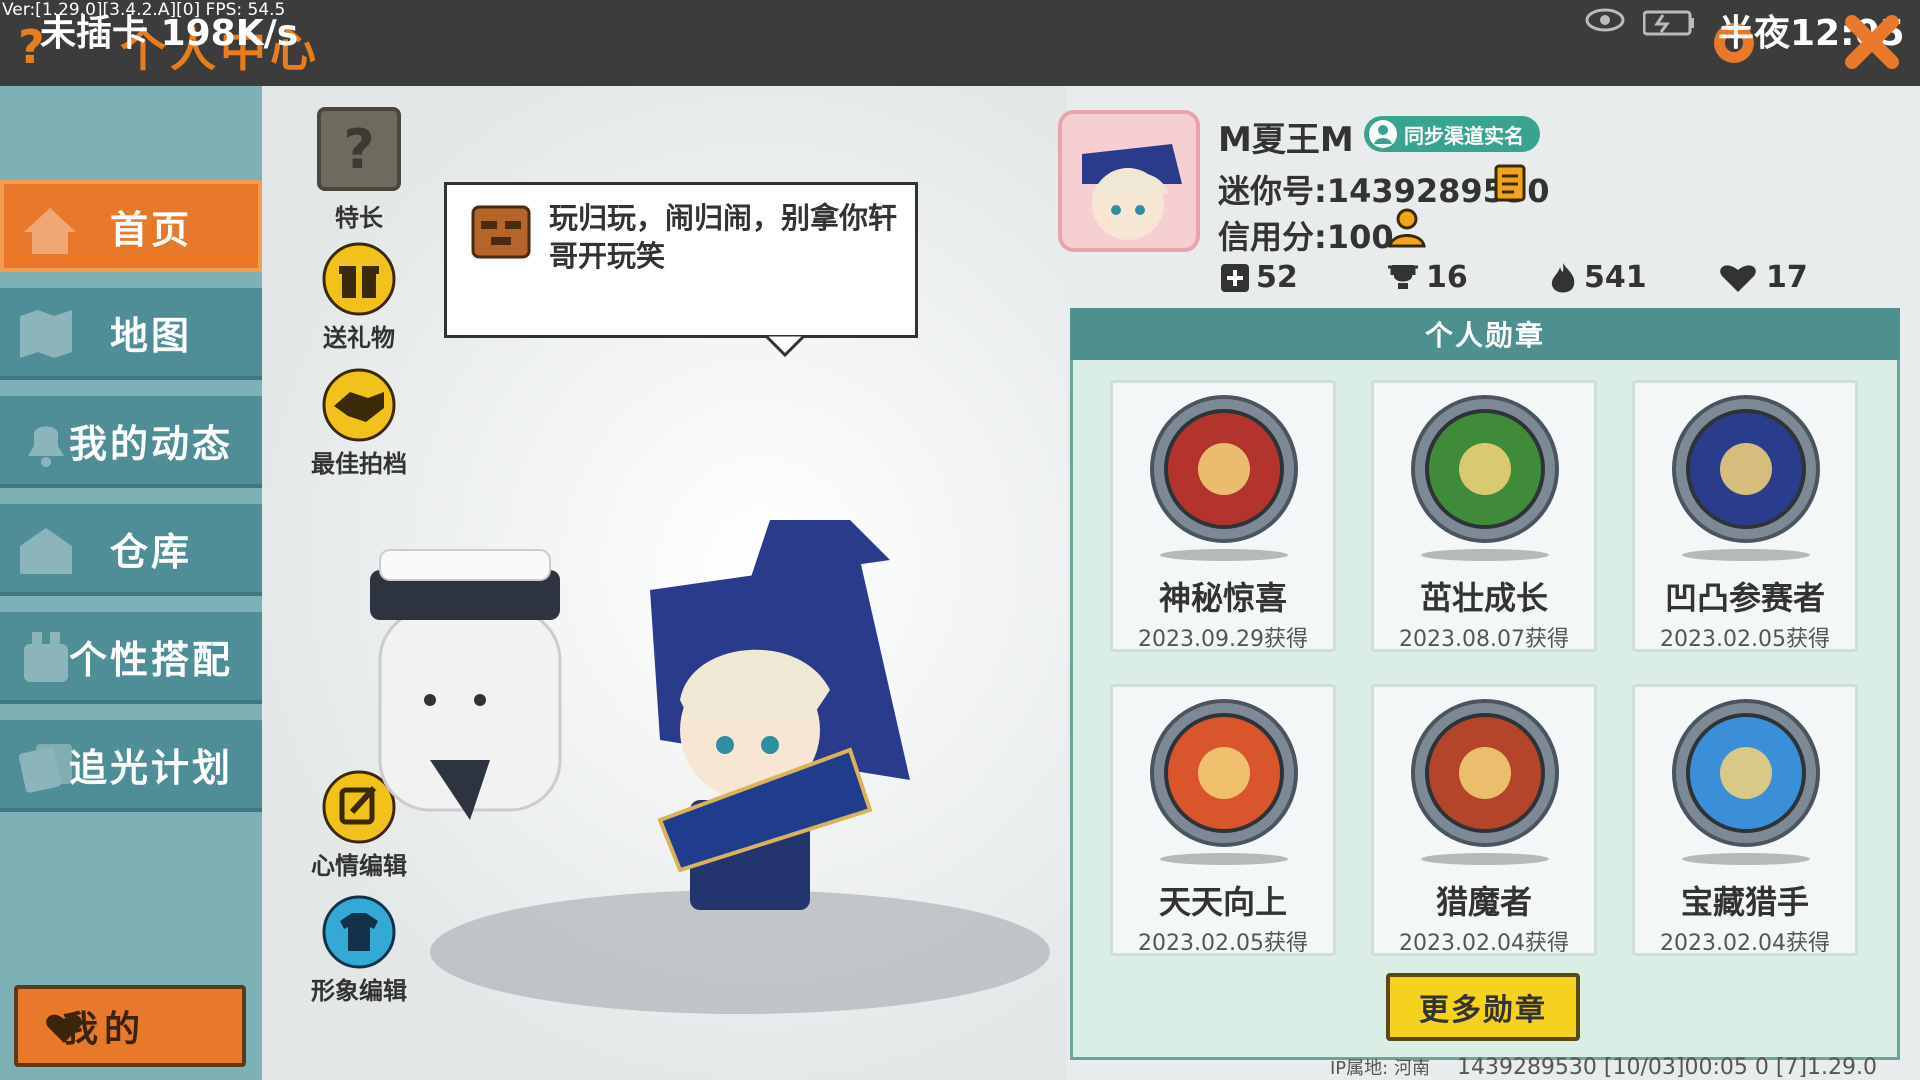 The height and width of the screenshot is (1080, 1920). I want to click on copy-icon, so click(1511, 184).